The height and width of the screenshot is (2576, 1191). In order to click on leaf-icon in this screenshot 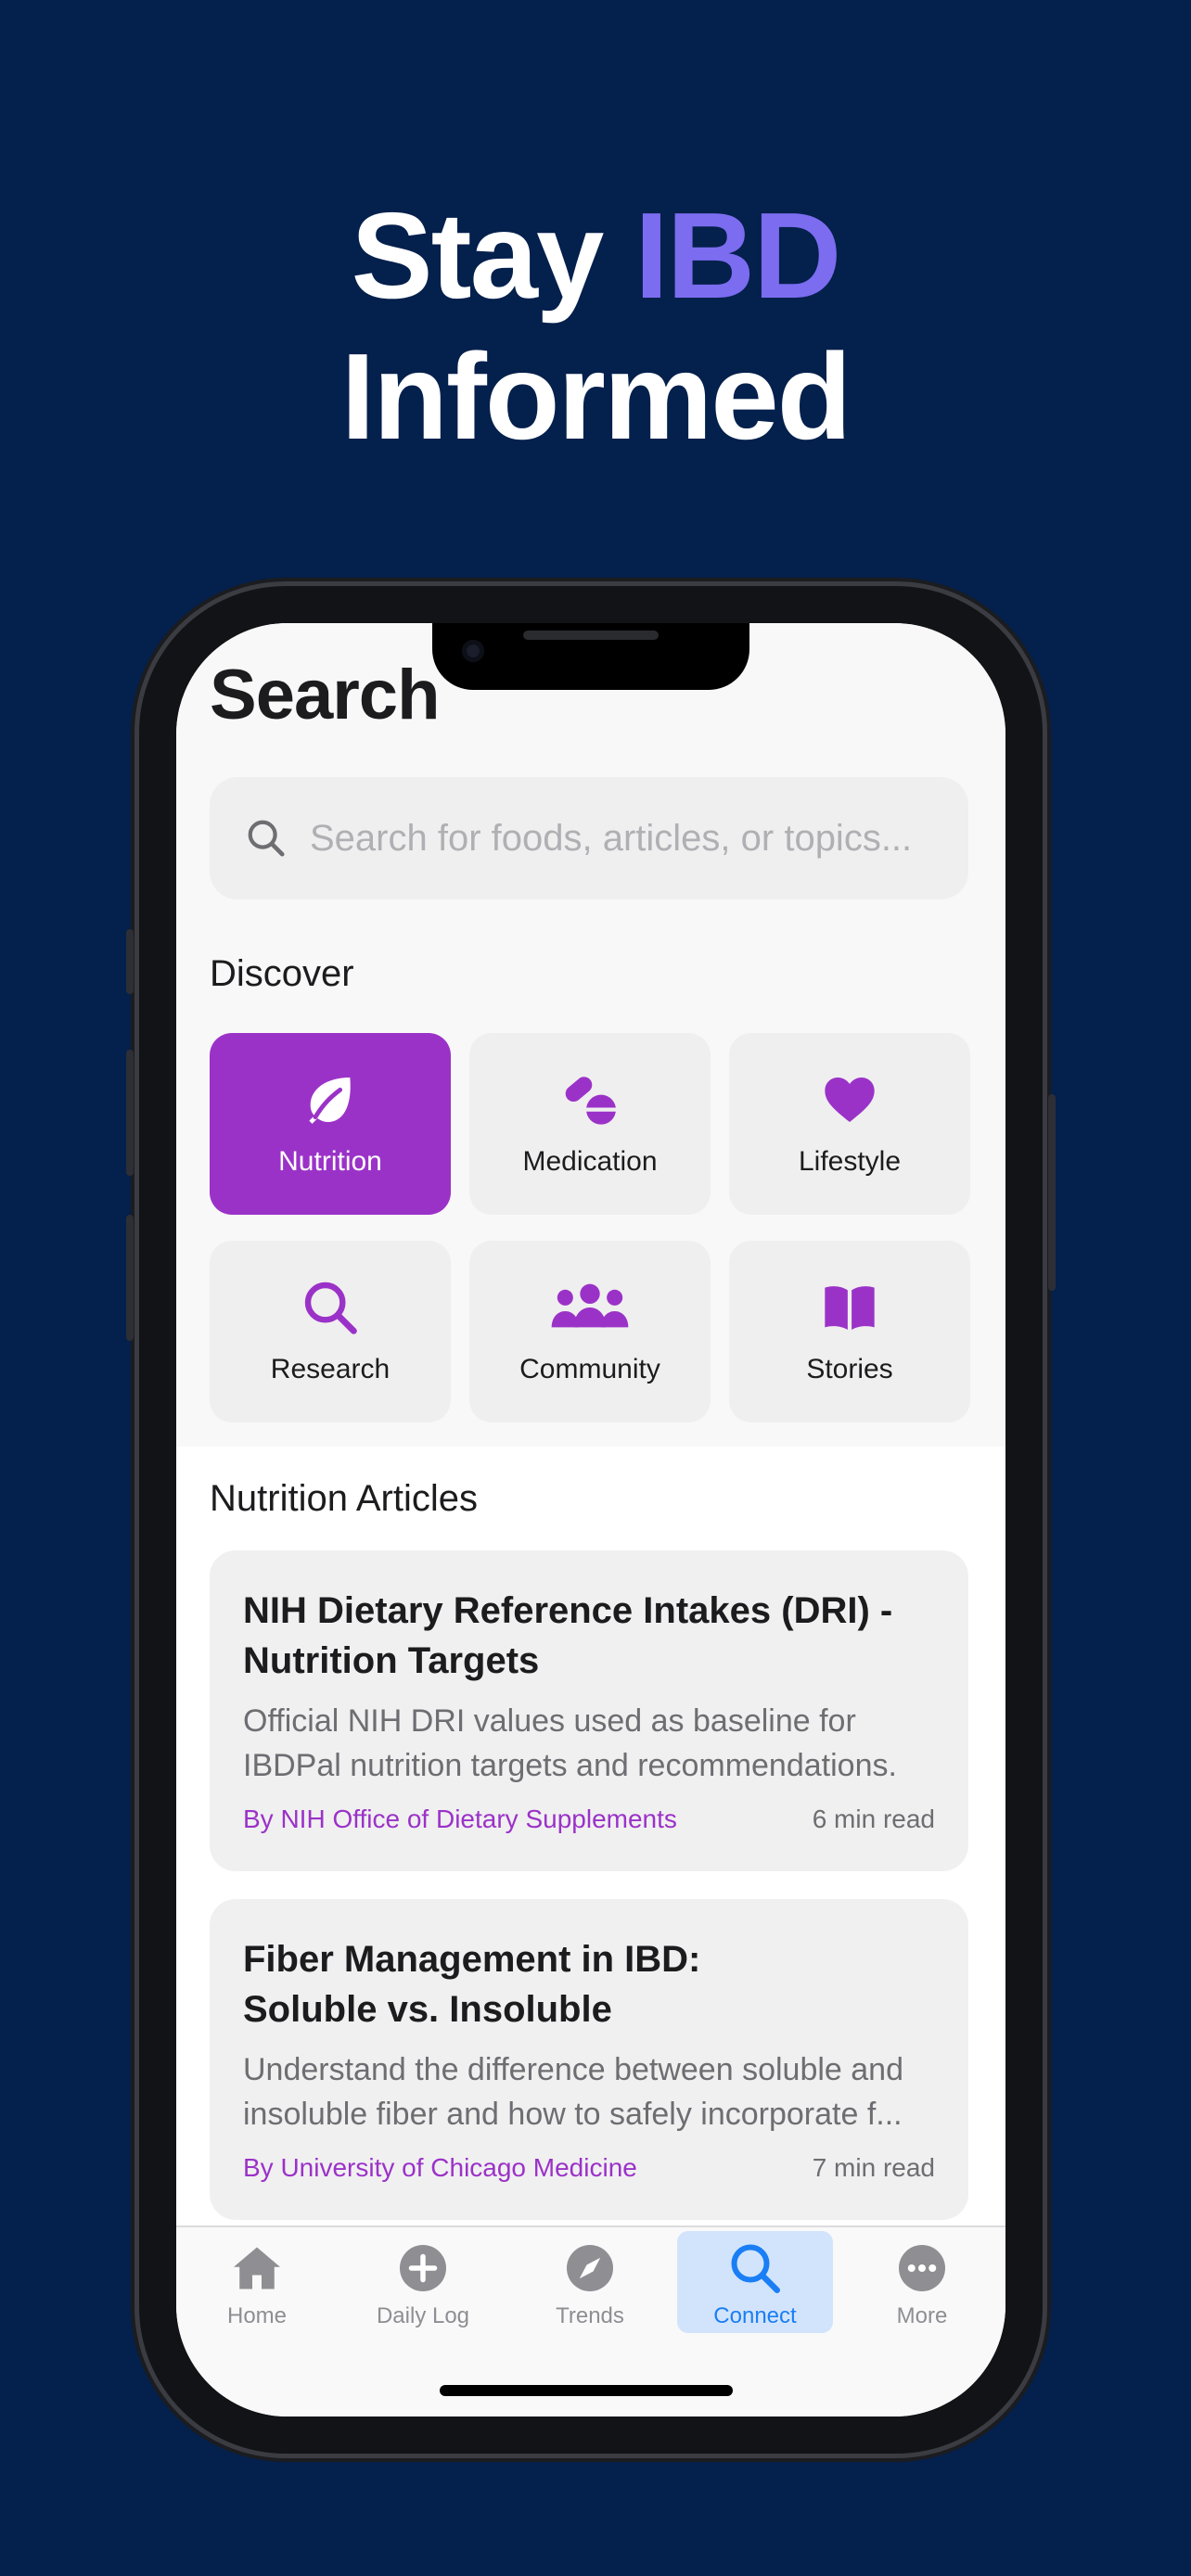, I will do `click(330, 1101)`.